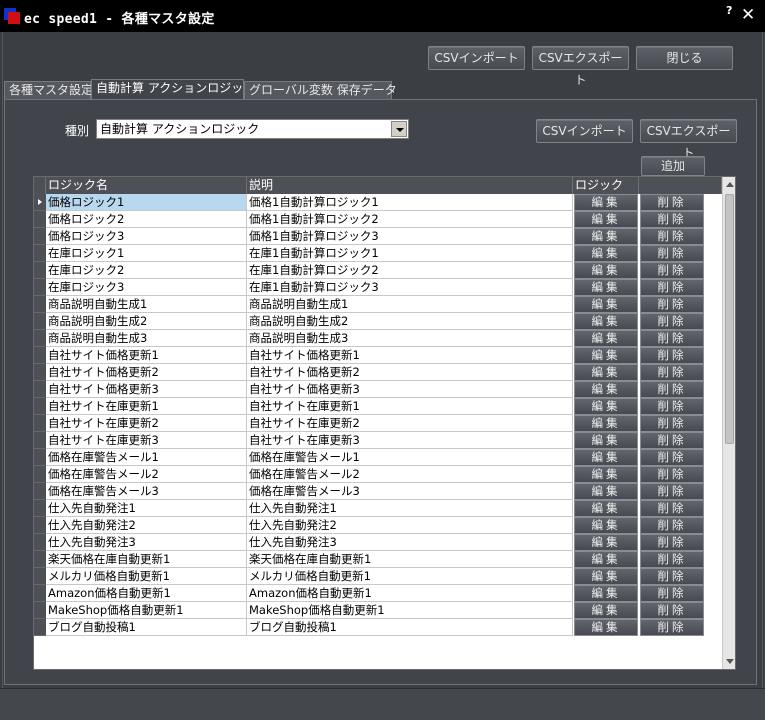 The width and height of the screenshot is (765, 720). I want to click on table-row: 自社サイト価格更新3 自社サイト価格更新3 編集 削除, so click(378, 389).